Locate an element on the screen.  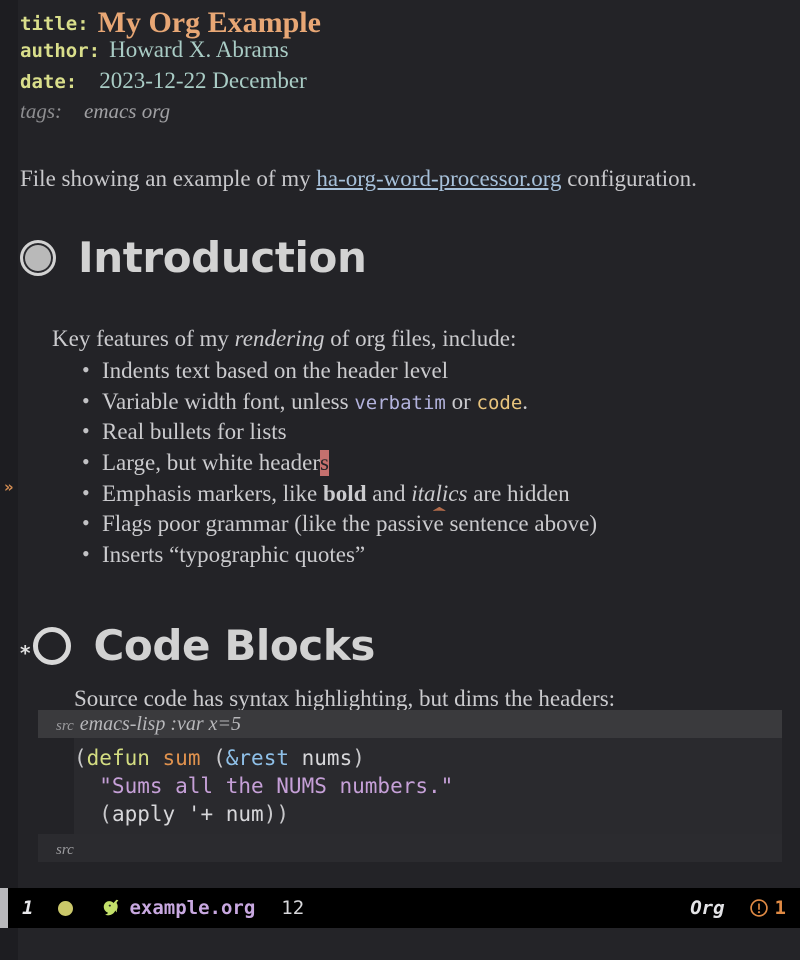
verbatim-text: verbatim is located at coordinates (400, 402).